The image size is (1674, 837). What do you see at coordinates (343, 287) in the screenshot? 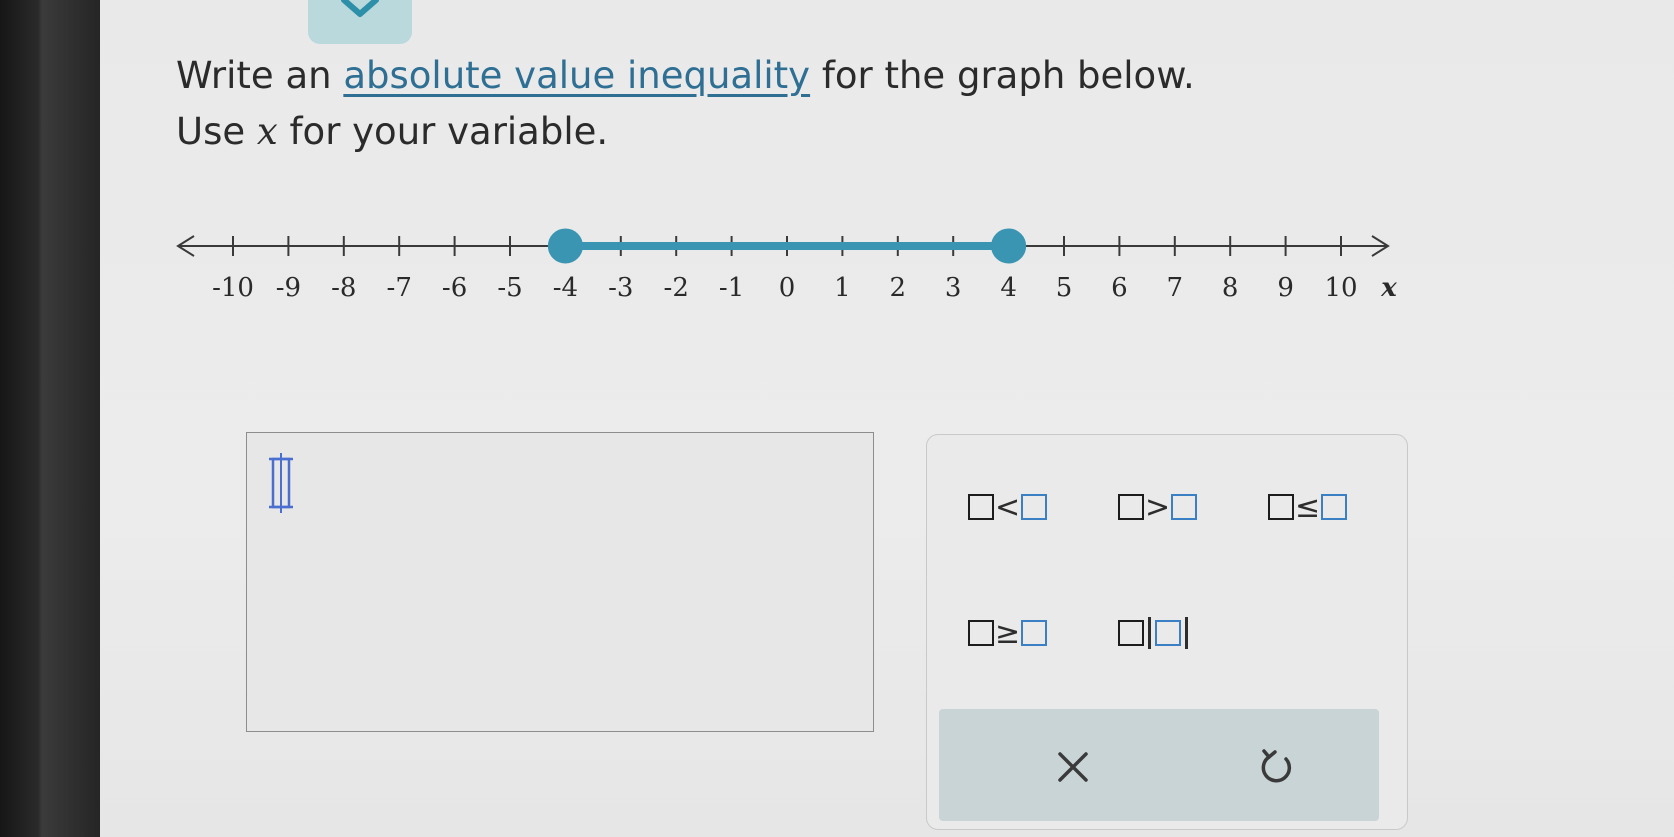
I see `tick-label: -8` at bounding box center [343, 287].